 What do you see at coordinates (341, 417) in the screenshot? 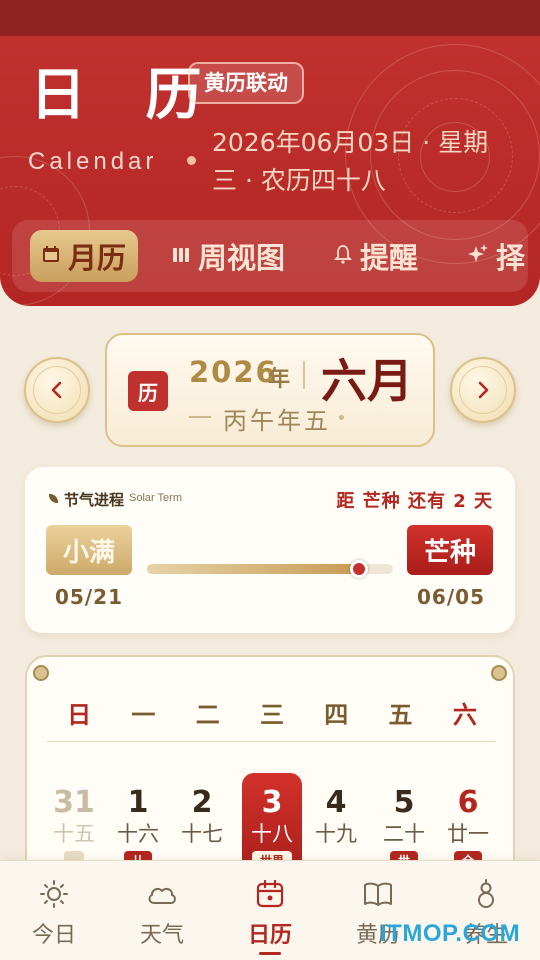
I see `decorative-dot` at bounding box center [341, 417].